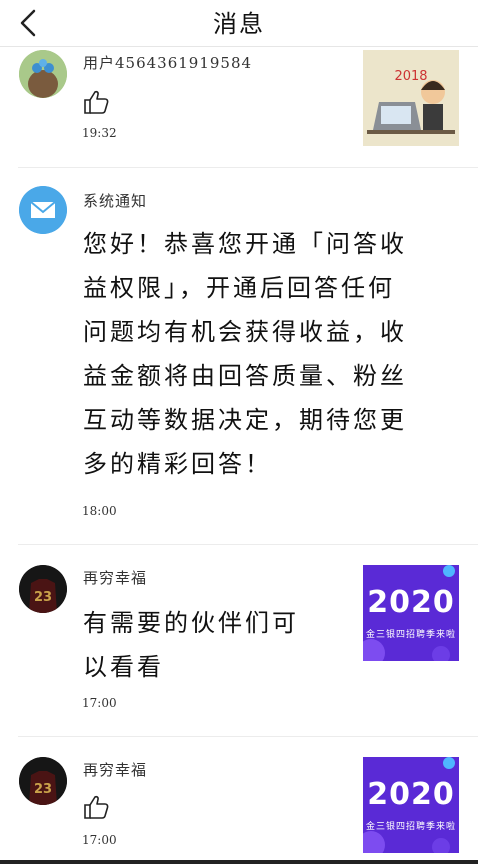  Describe the element at coordinates (168, 63) in the screenshot. I see `sender-name: 用户4564361919584` at that location.